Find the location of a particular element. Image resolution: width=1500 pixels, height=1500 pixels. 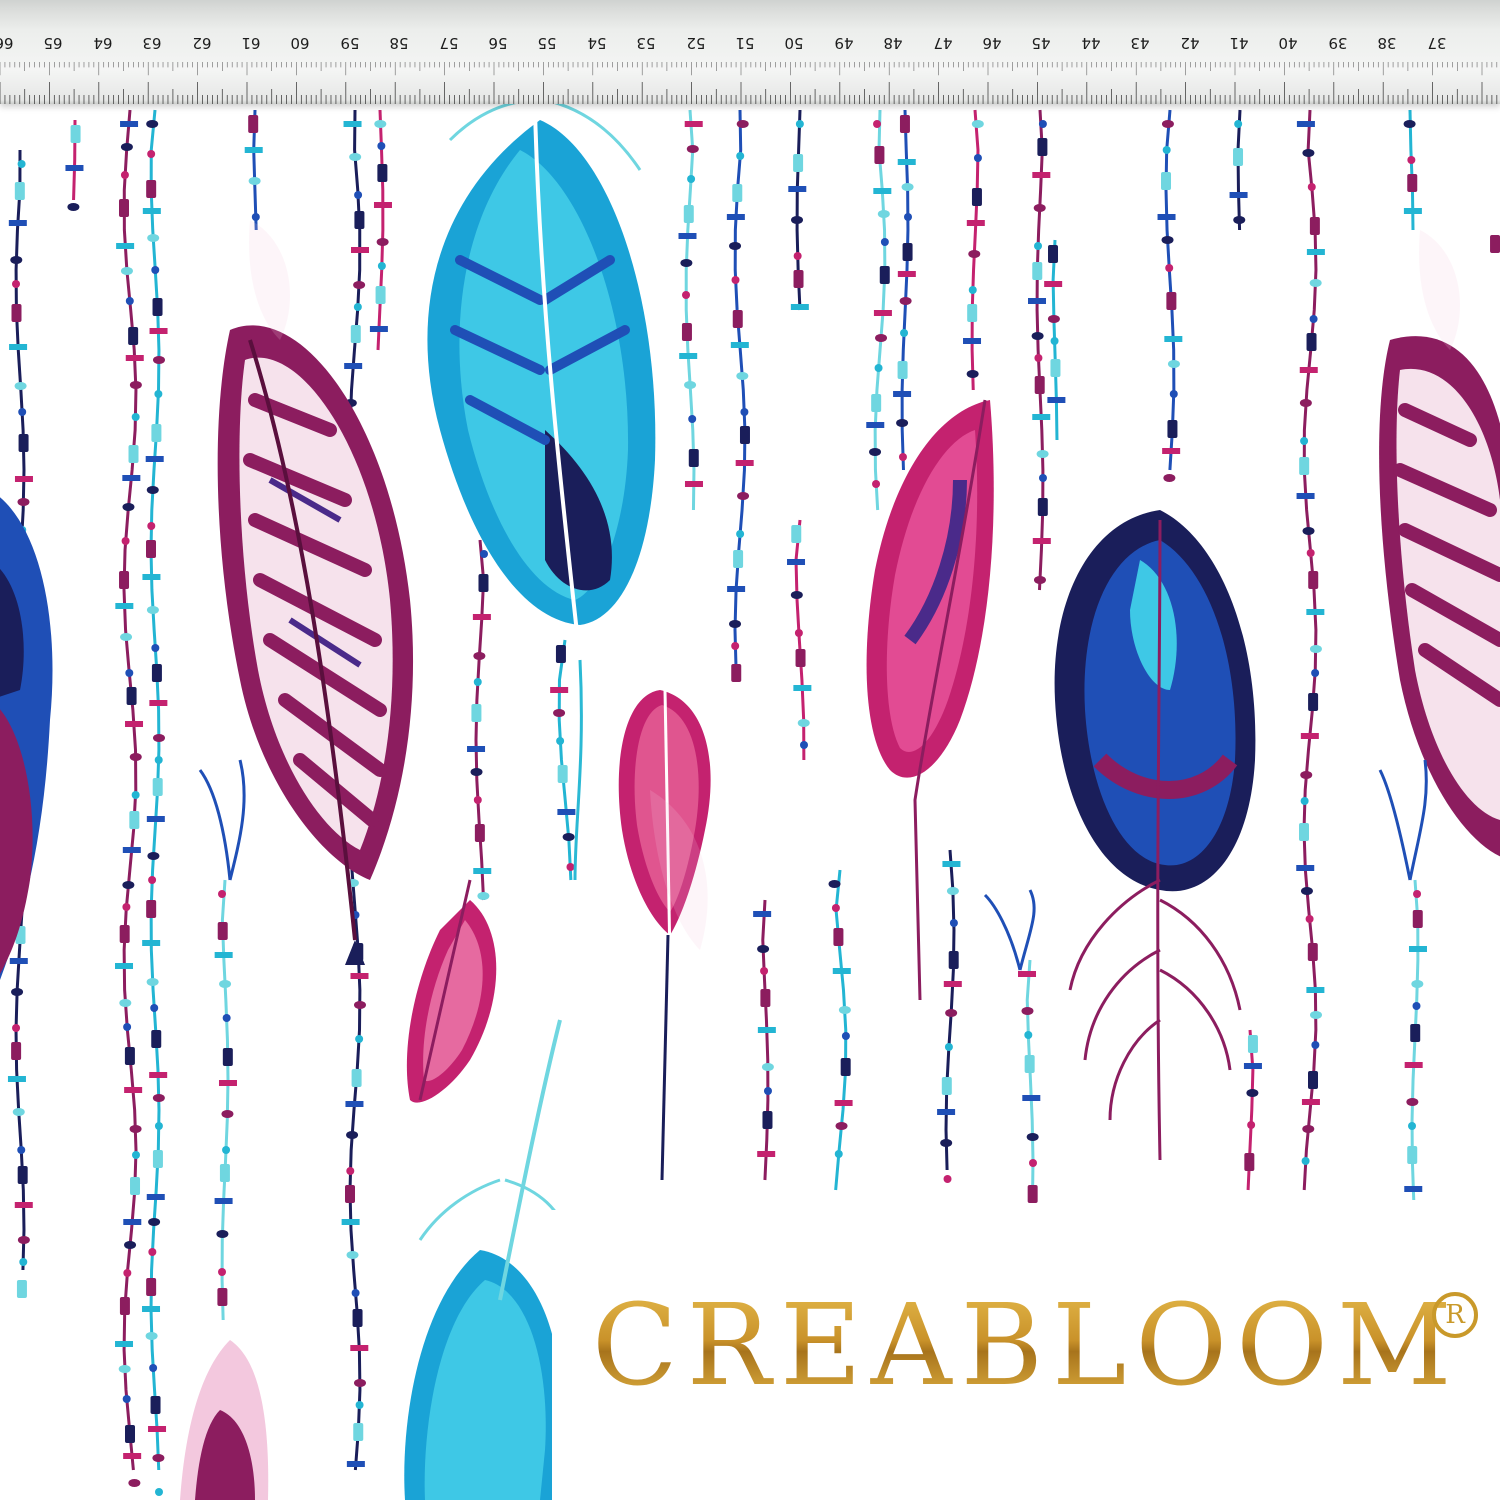

ruler-number: 47 is located at coordinates (943, 43).